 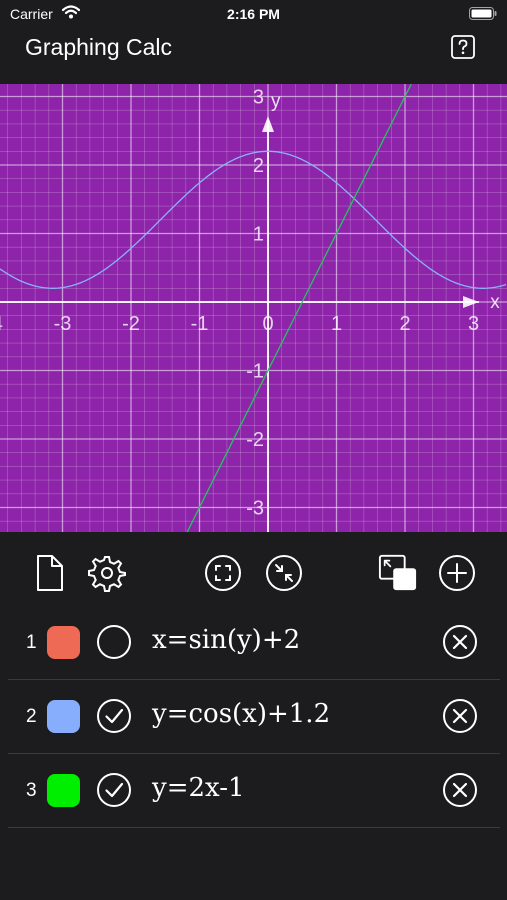 I want to click on x-tick-label: -1, so click(x=200, y=324).